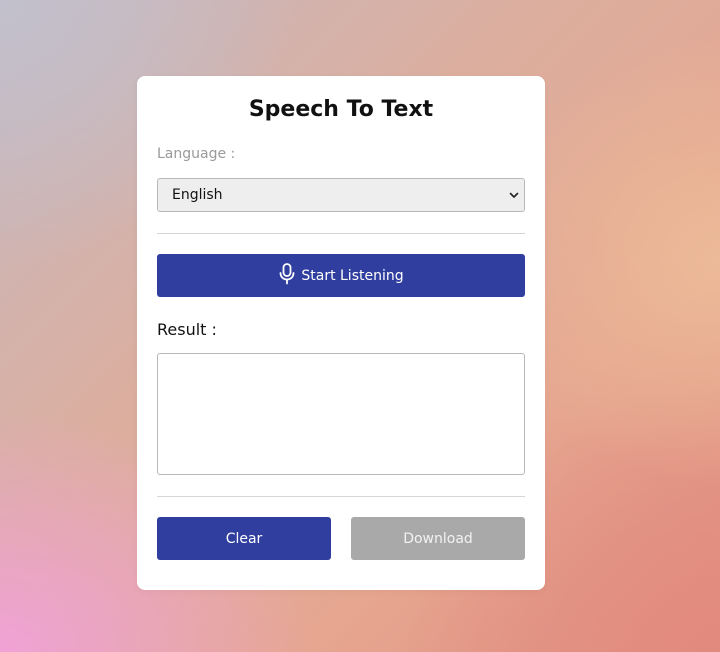  What do you see at coordinates (341, 109) in the screenshot?
I see `page-title: Speech To Text` at bounding box center [341, 109].